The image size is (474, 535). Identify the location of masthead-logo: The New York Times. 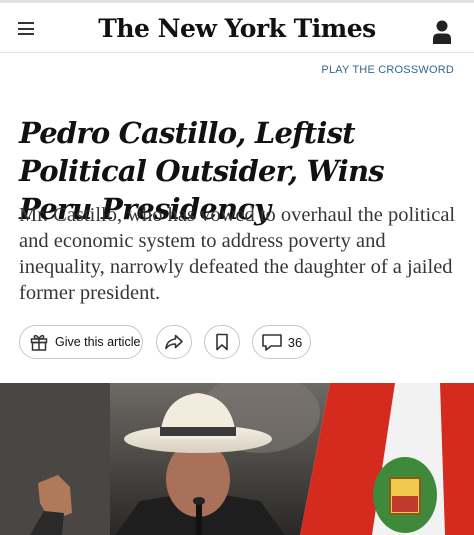
(237, 28).